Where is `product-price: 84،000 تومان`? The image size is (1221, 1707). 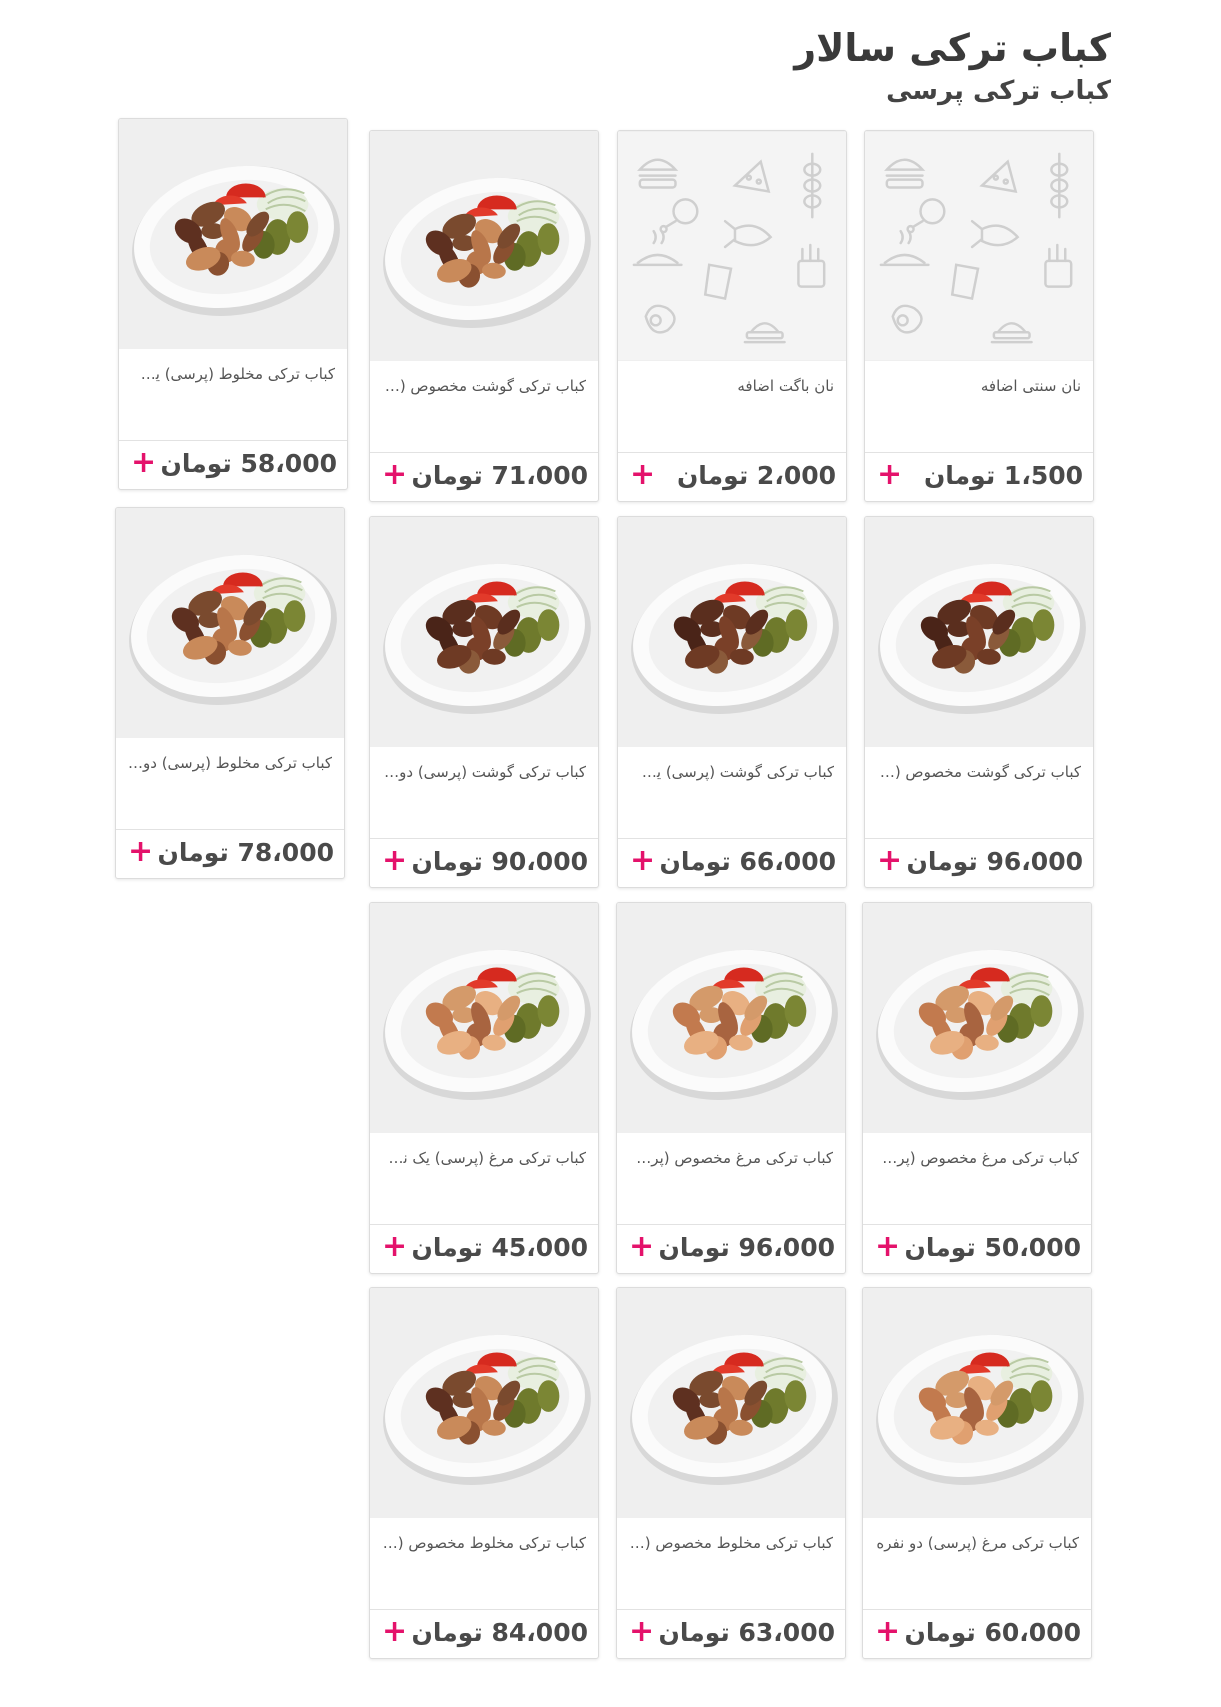 product-price: 84،000 تومان is located at coordinates (499, 1632).